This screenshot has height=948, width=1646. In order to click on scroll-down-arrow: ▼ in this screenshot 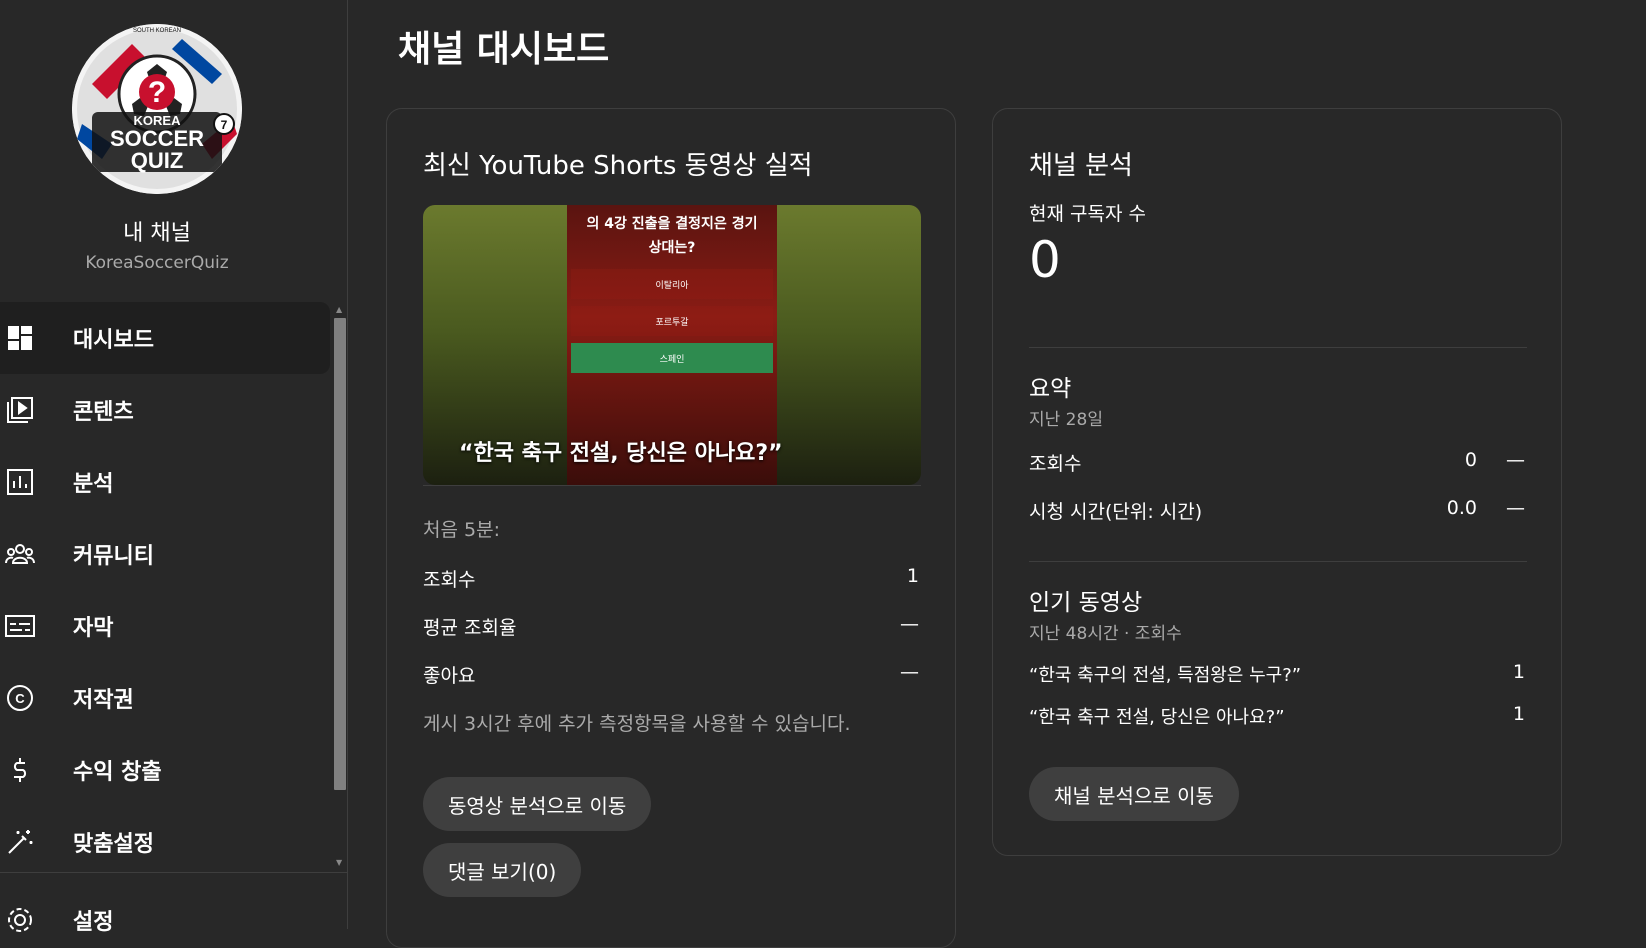, I will do `click(339, 862)`.